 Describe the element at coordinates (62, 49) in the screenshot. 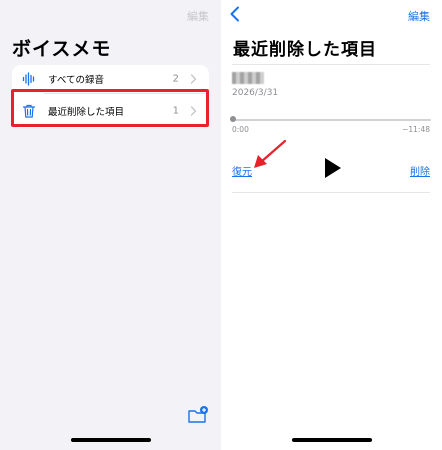

I see `page-title: ボイスメモ` at that location.